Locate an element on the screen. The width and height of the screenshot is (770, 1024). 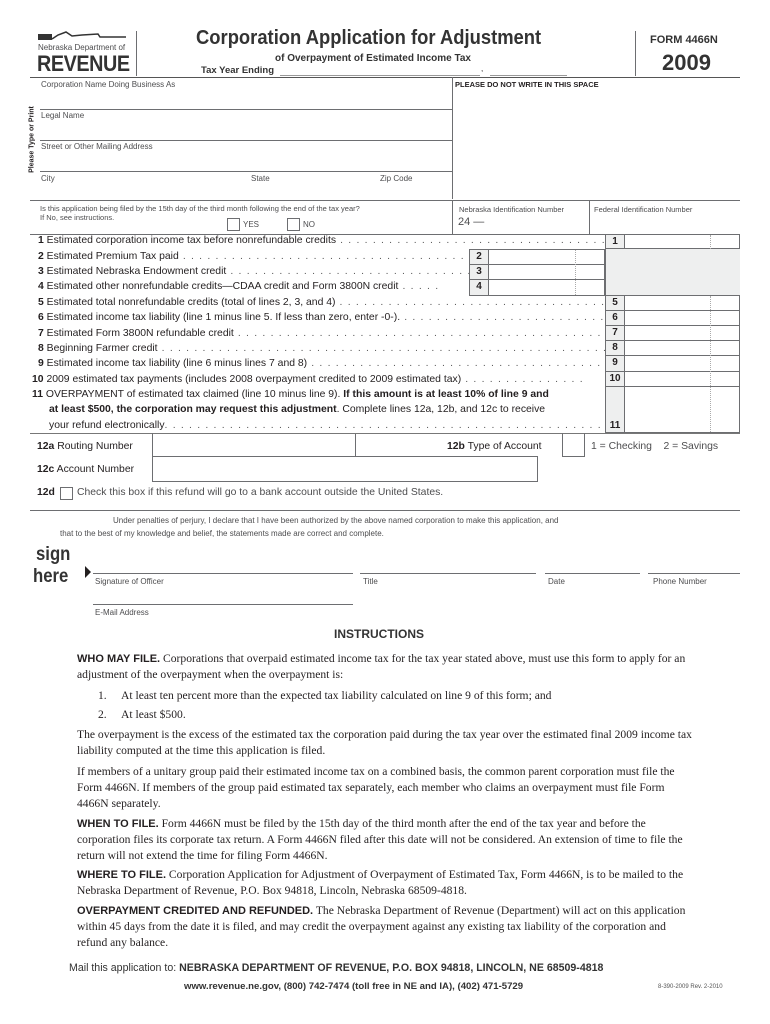
foreign-bank-checkbox is located at coordinates (66, 493).